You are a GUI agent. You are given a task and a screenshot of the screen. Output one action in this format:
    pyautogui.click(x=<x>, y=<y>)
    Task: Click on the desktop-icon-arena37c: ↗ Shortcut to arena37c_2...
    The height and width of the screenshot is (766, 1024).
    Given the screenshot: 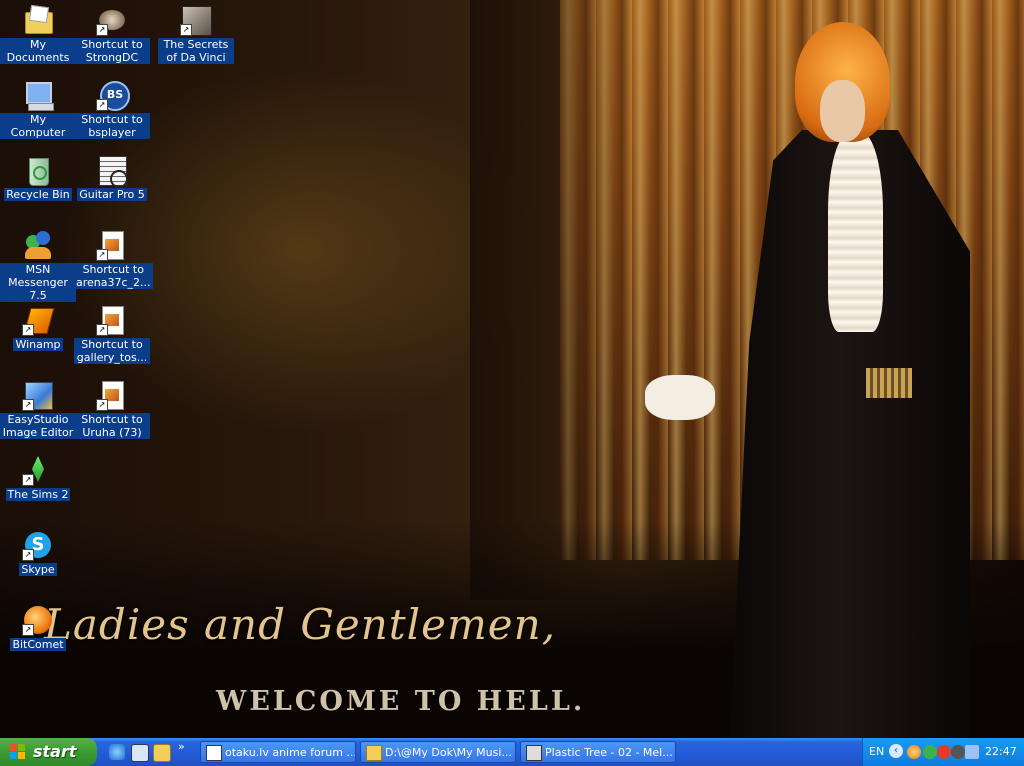 What is the action you would take?
    pyautogui.click(x=113, y=259)
    